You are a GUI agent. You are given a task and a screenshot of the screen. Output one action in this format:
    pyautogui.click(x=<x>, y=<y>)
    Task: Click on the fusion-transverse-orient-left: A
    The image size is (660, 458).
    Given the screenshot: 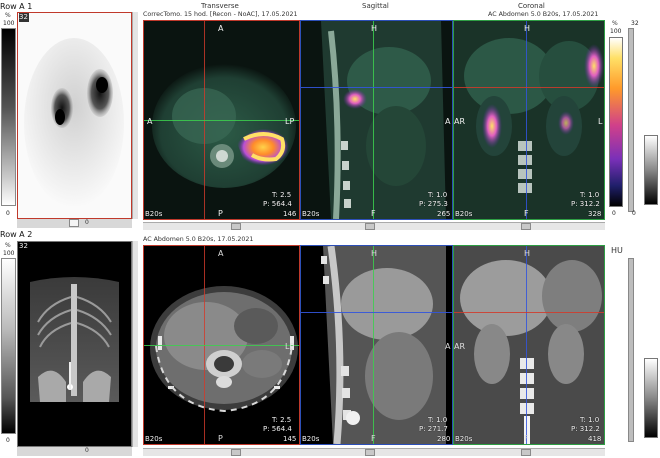 What is the action you would take?
    pyautogui.click(x=150, y=121)
    